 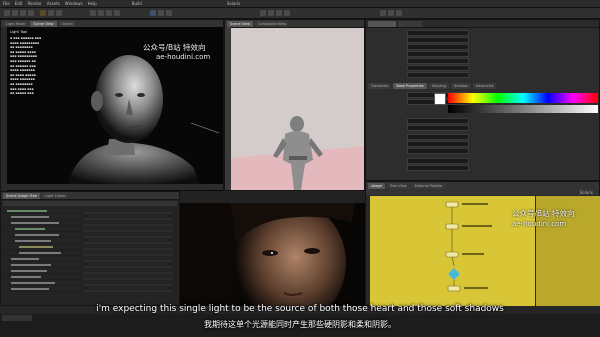 I want to click on scene-graph-columns, so click(x=128, y=250).